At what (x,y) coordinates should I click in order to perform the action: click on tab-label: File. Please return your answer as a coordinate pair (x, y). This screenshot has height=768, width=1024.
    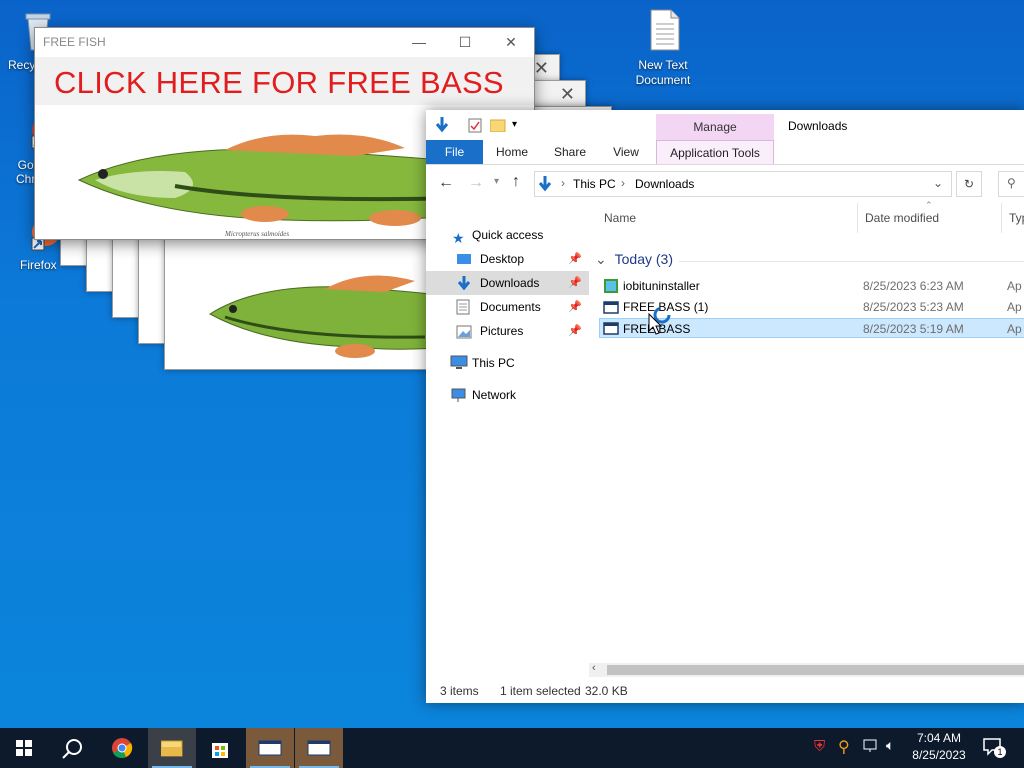
    Looking at the image, I should click on (454, 152).